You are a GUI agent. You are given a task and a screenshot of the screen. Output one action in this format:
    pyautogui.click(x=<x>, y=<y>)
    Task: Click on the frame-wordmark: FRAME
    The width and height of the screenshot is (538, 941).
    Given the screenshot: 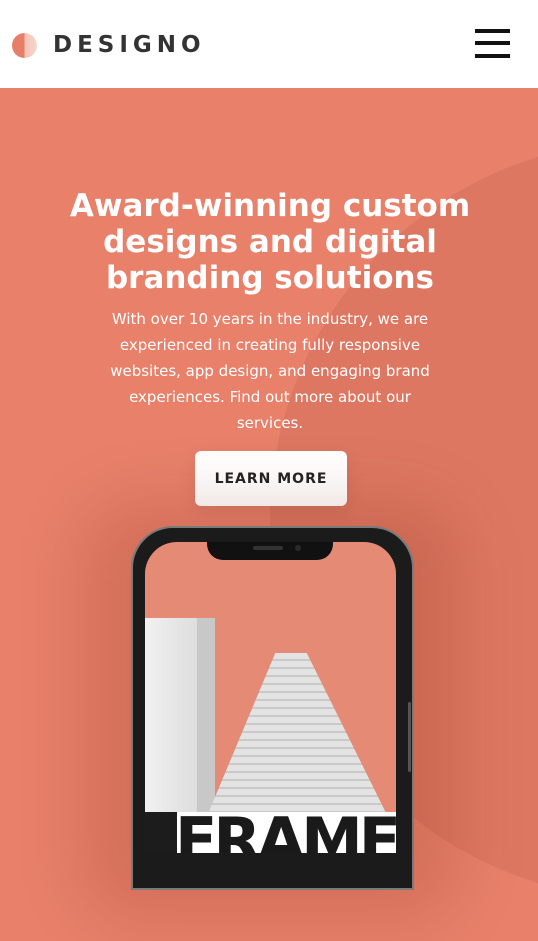 What is the action you would take?
    pyautogui.click(x=286, y=832)
    